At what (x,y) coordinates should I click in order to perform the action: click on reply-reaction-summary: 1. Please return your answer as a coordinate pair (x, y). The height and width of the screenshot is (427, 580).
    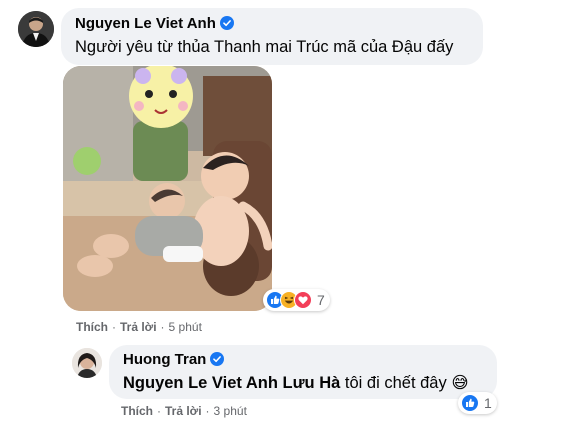
    Looking at the image, I should click on (477, 403).